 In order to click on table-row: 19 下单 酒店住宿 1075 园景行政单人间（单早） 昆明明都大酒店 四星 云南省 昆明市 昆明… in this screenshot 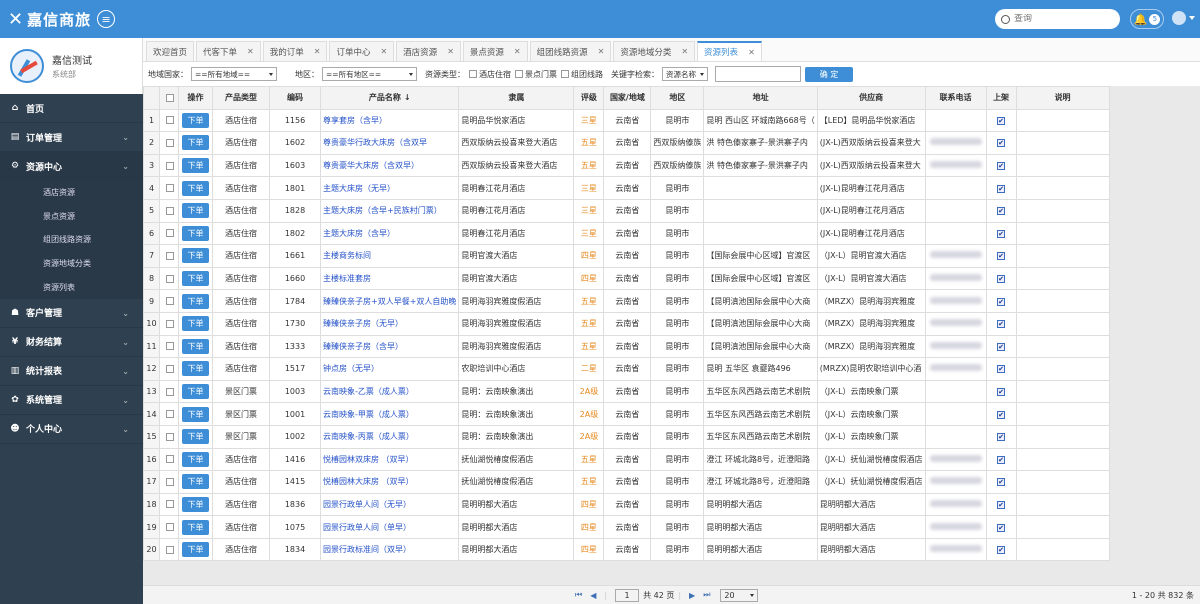, I will do `click(626, 527)`.